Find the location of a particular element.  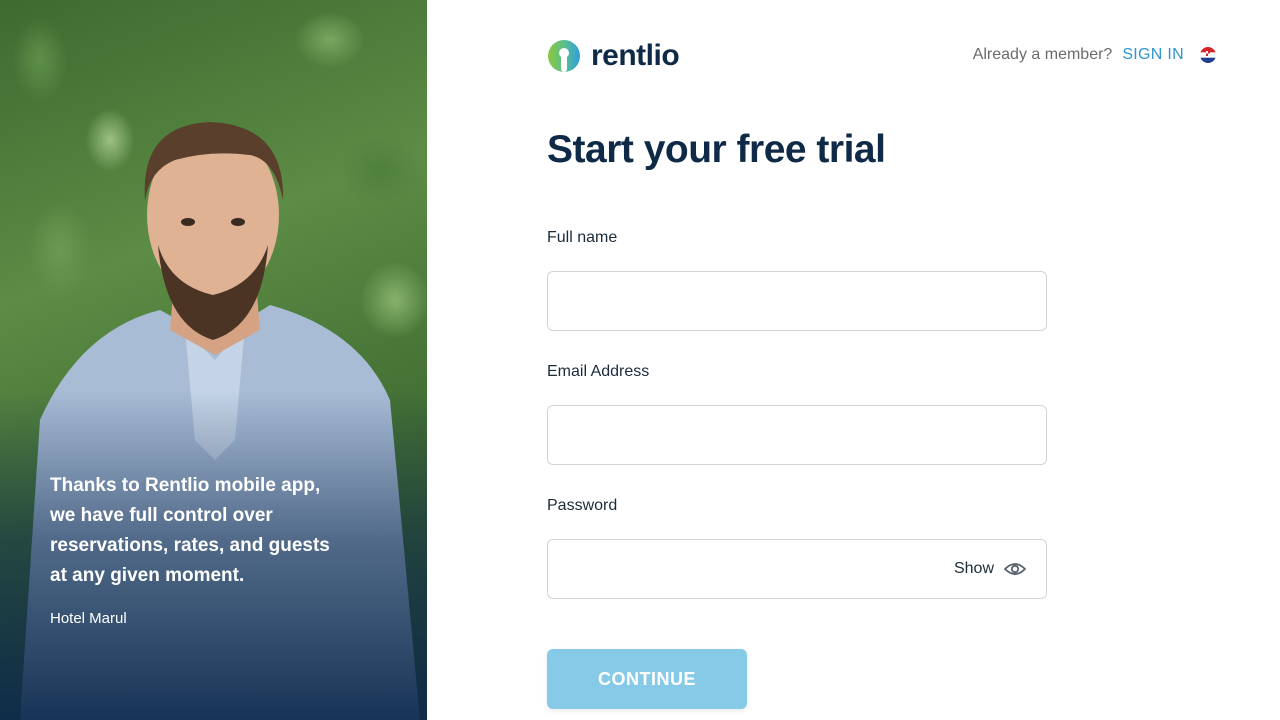

continue-button: CONTINUE is located at coordinates (647, 679).